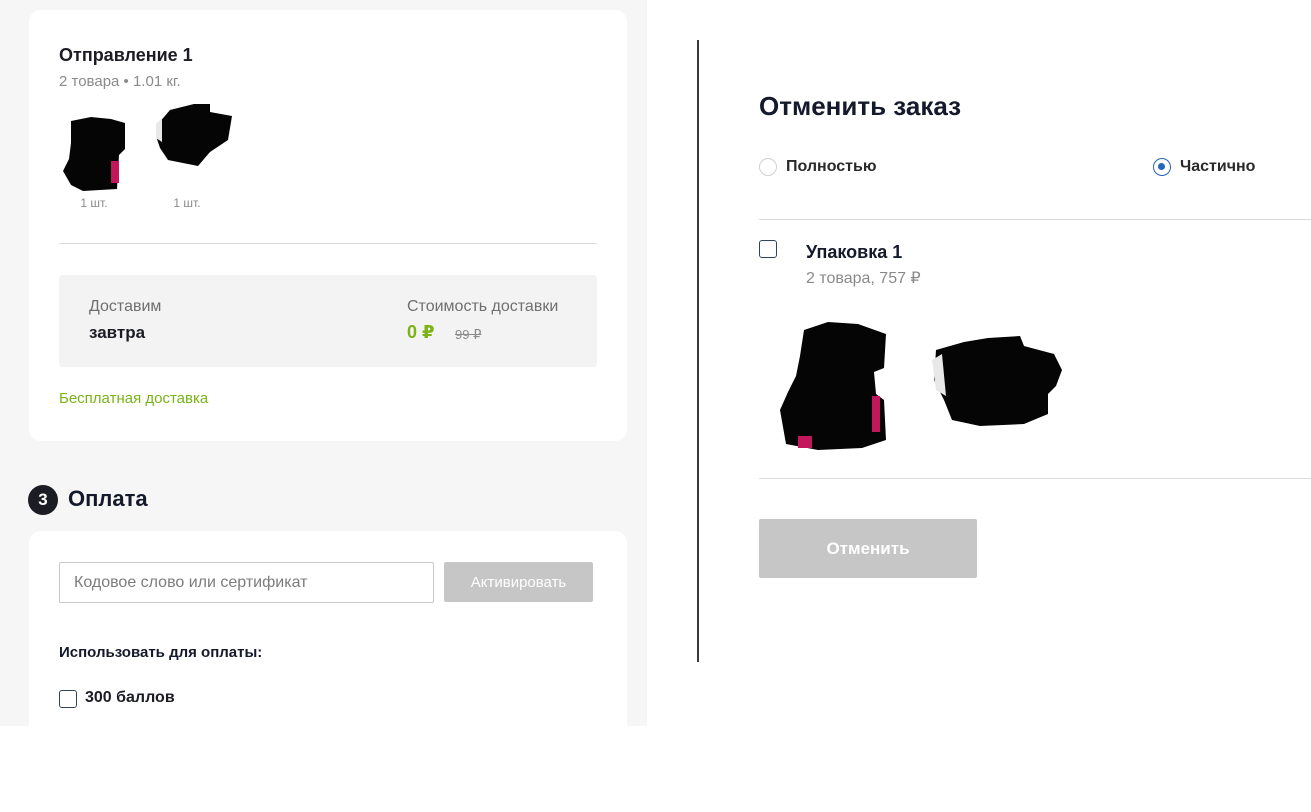 This screenshot has width=1311, height=812. I want to click on package-checkbox, so click(768, 249).